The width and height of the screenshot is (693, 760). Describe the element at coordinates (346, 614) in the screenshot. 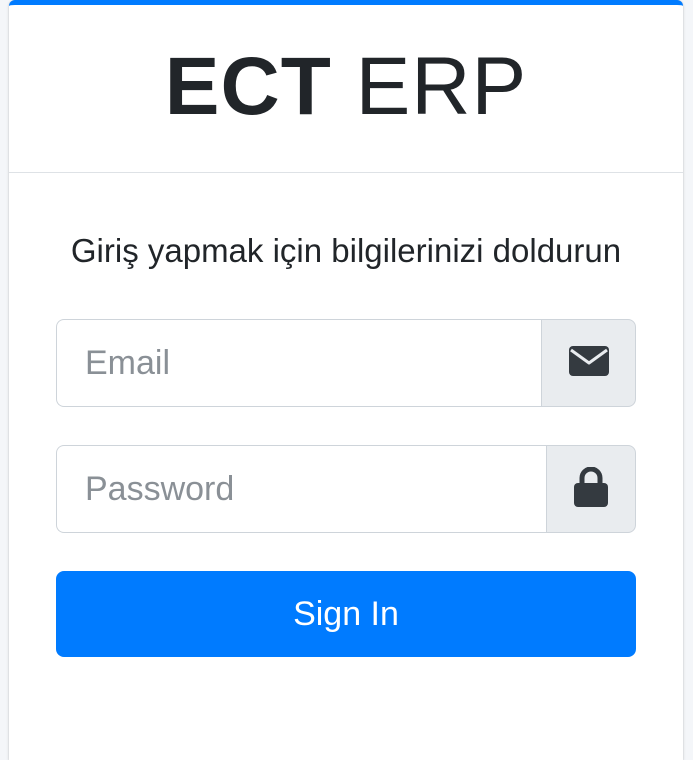

I see `sign-in-button: Sign In` at that location.